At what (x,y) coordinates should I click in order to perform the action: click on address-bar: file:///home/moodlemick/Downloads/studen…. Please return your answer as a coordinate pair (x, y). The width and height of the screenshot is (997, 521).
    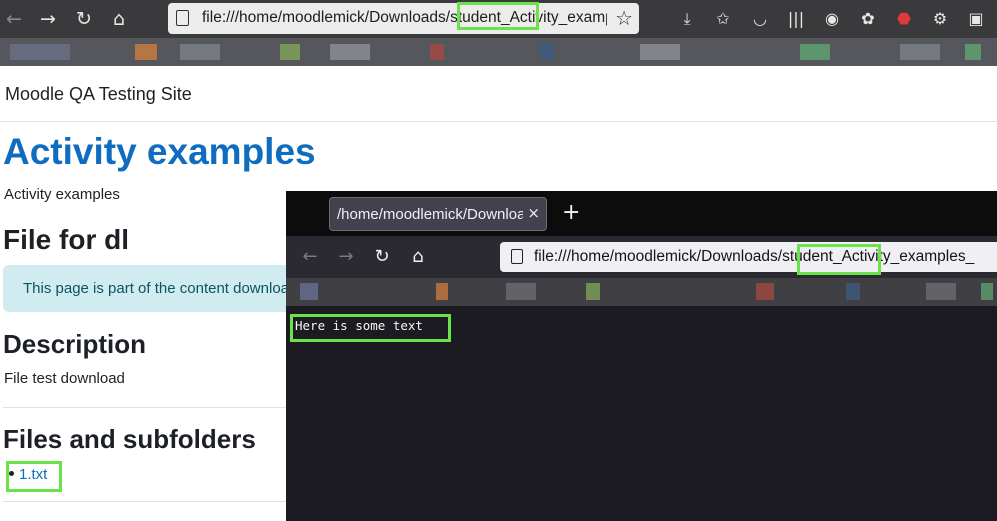
    Looking at the image, I should click on (403, 18).